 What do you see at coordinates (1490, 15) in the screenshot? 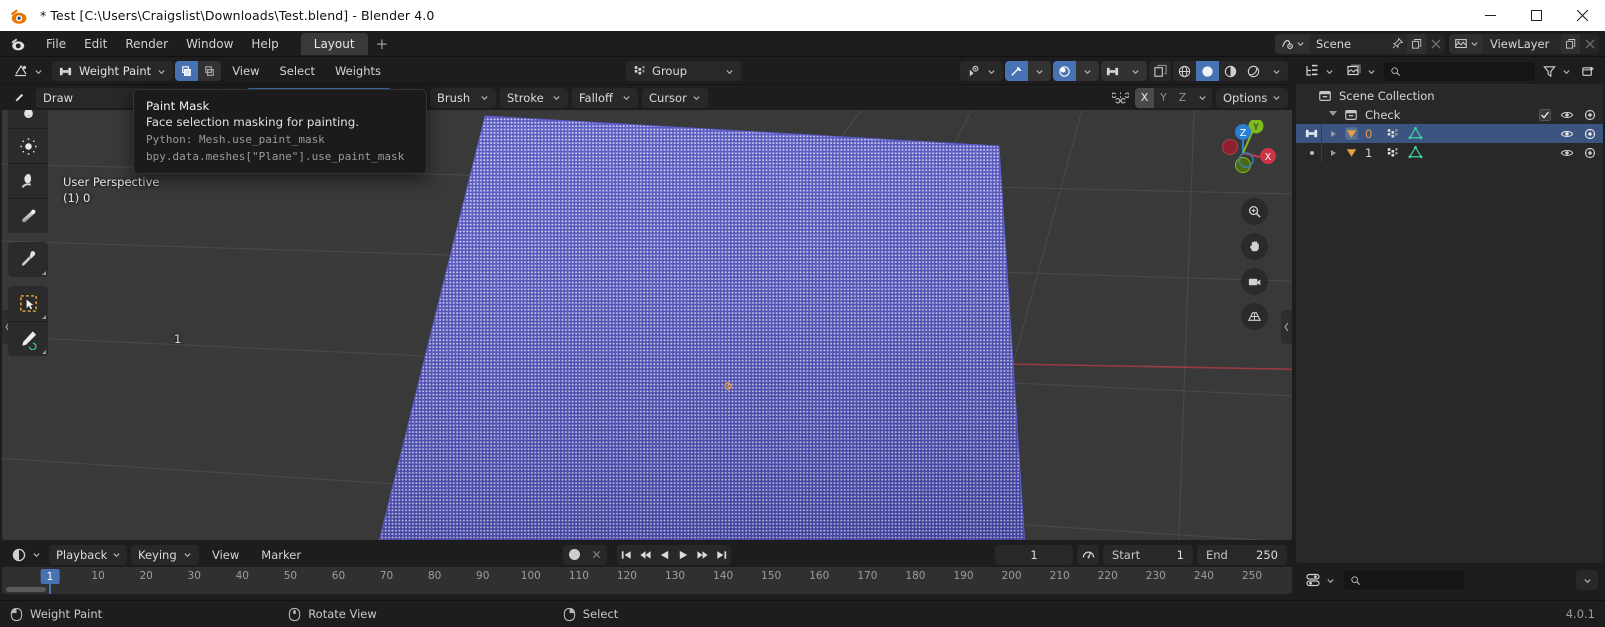
I see `minimize-button` at bounding box center [1490, 15].